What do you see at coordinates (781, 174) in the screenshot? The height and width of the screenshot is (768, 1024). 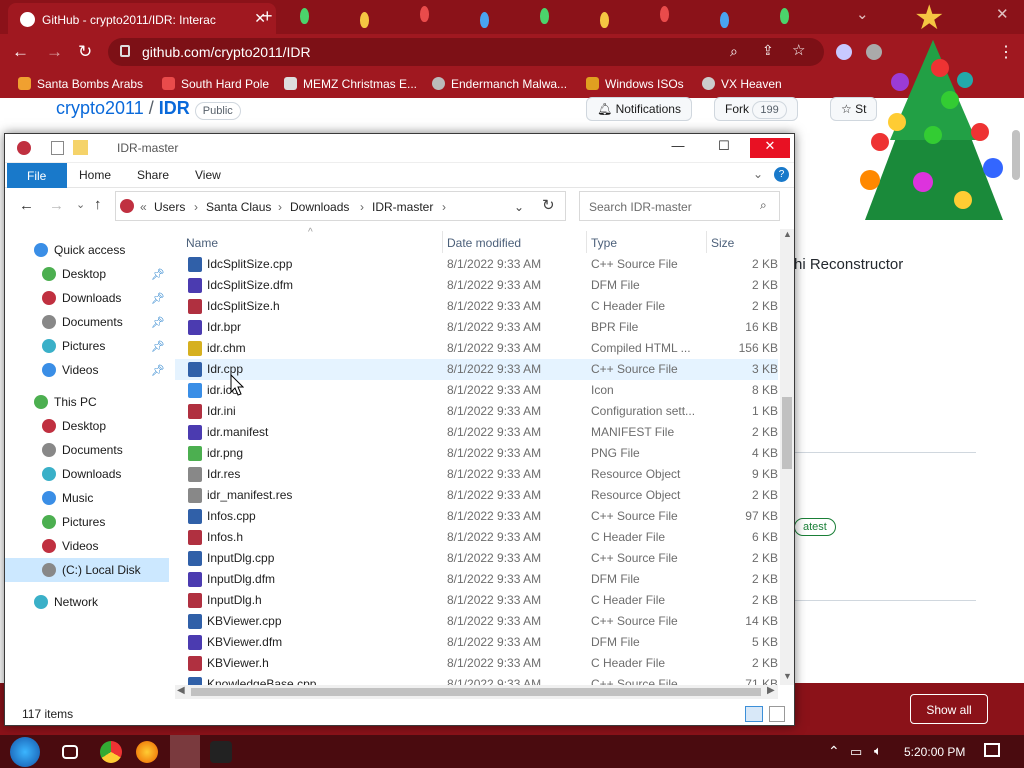 I see `help-icon: ?` at bounding box center [781, 174].